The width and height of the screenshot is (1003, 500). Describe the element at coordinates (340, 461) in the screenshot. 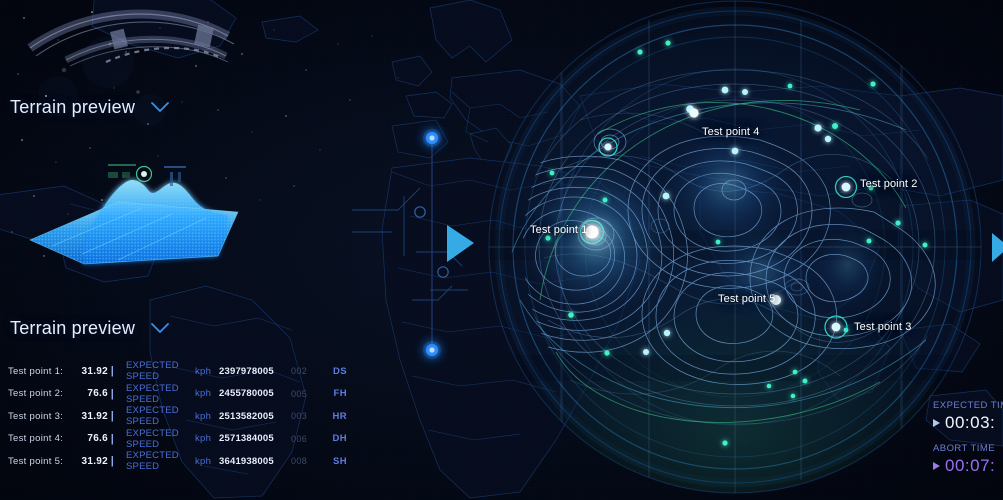

I see `row-tag: SH` at that location.